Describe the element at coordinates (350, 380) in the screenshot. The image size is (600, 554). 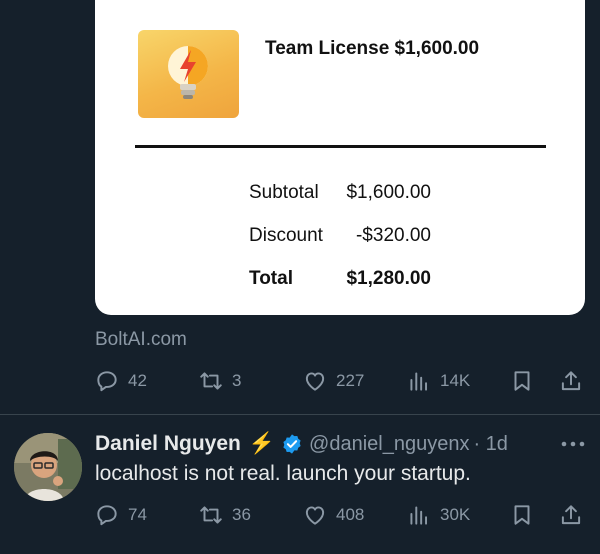
I see `like-count: 227` at that location.